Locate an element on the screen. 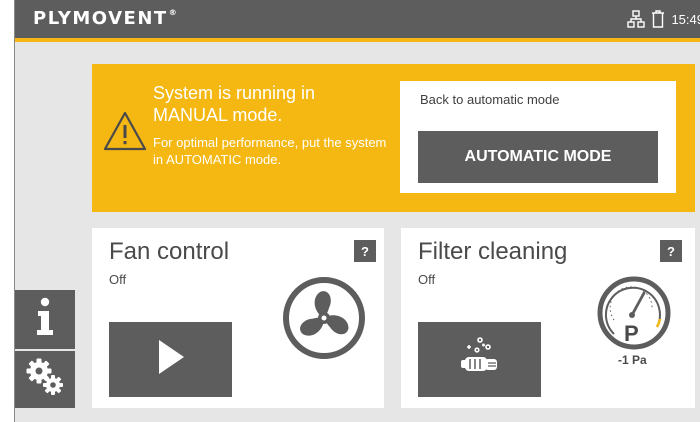 The image size is (700, 422). filter-cleaning-icon is located at coordinates (480, 359).